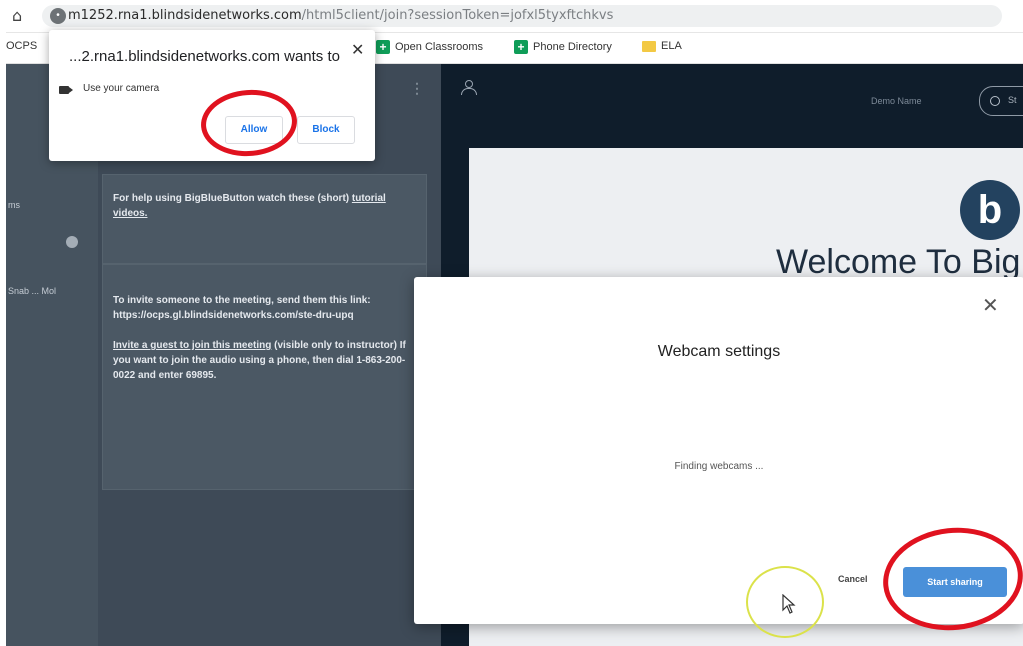  What do you see at coordinates (896, 101) in the screenshot?
I see `presenter-name: Demo Name` at bounding box center [896, 101].